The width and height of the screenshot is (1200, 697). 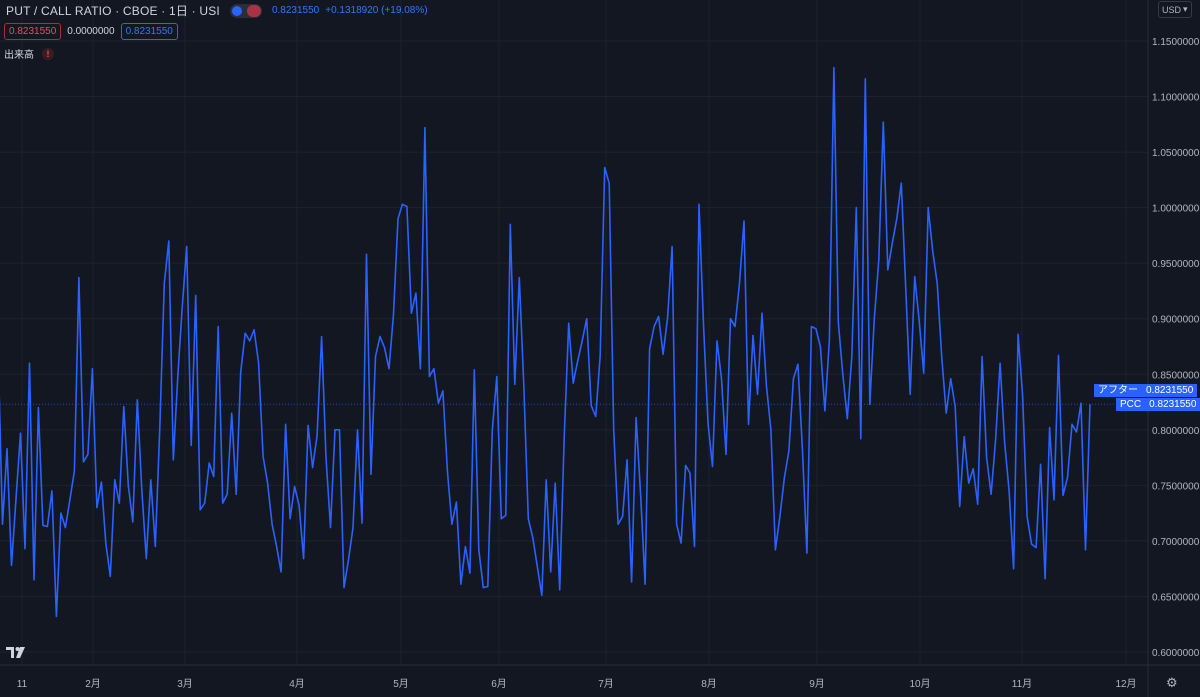 What do you see at coordinates (1172, 9) in the screenshot?
I see `currency-label: USD` at bounding box center [1172, 9].